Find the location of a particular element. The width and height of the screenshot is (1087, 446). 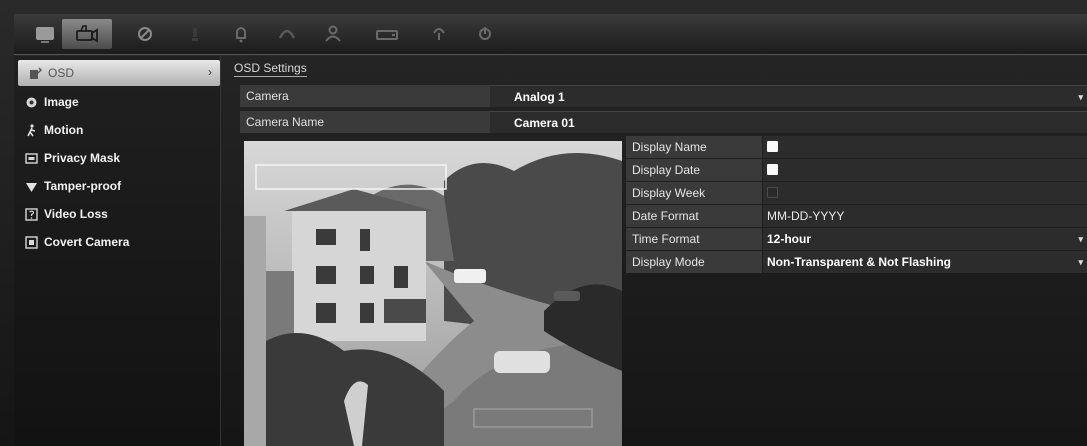

sidebar-item-osd: OSD › is located at coordinates (119, 73).